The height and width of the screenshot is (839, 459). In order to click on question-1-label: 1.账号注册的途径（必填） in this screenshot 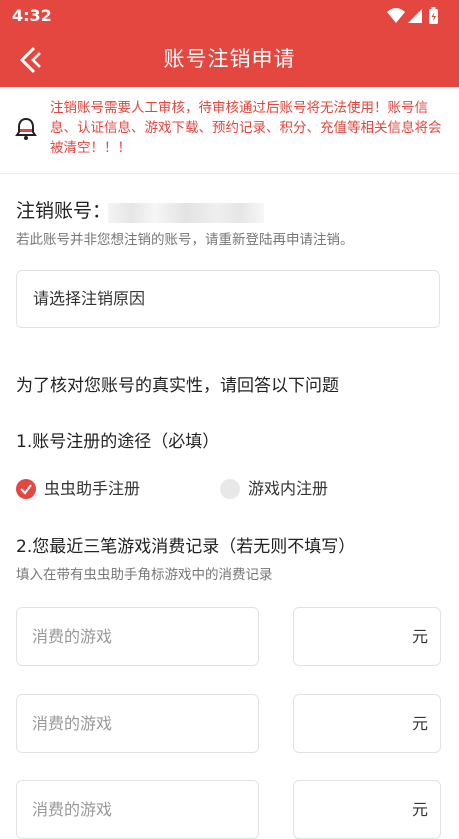, I will do `click(118, 442)`.